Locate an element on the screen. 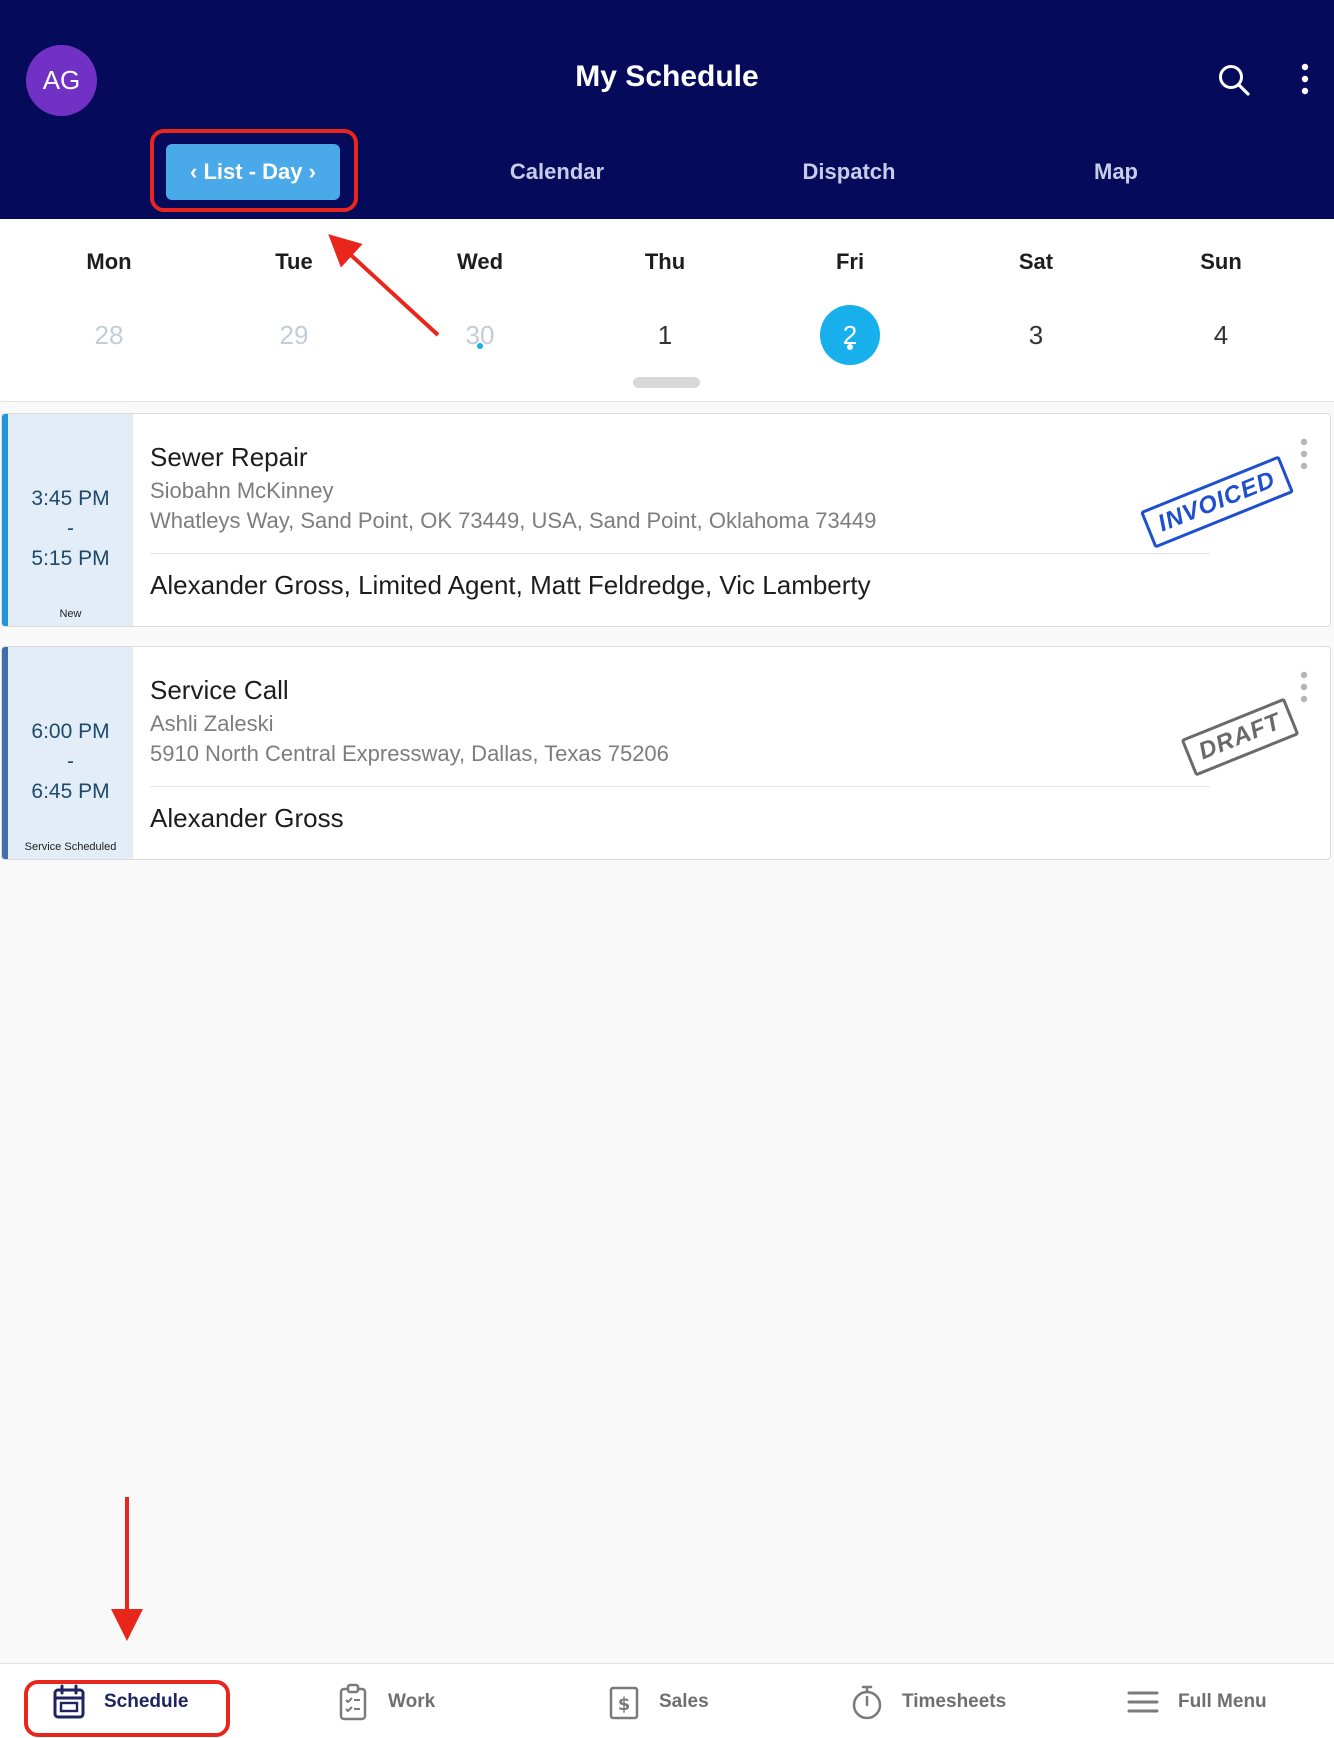 The image size is (1334, 1738). hamburger-menu-icon is located at coordinates (1143, 1701).